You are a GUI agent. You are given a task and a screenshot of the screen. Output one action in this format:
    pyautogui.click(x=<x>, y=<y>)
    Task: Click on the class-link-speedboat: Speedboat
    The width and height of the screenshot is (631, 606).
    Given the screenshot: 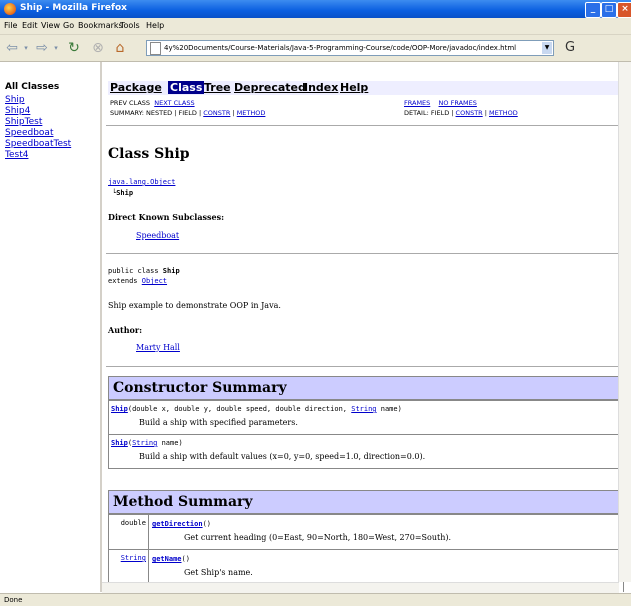 What is the action you would take?
    pyautogui.click(x=29, y=133)
    